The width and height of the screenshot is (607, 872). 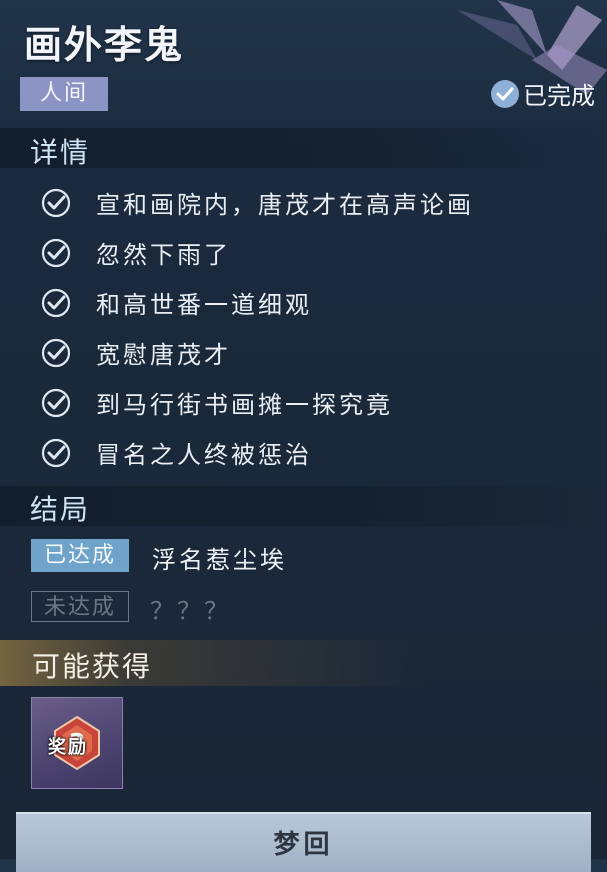 I want to click on dream-replay-button: 梦回, so click(x=303, y=842).